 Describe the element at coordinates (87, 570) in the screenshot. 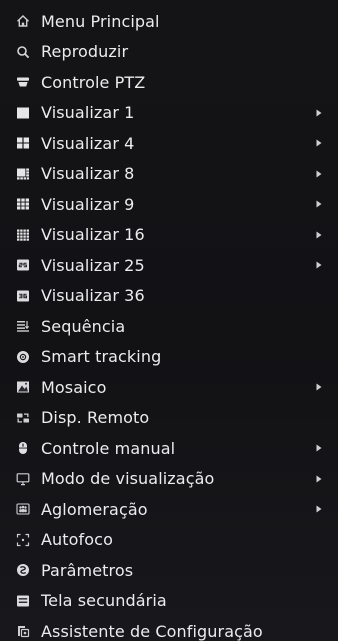

I see `menu-item-label: Parâmetros` at that location.